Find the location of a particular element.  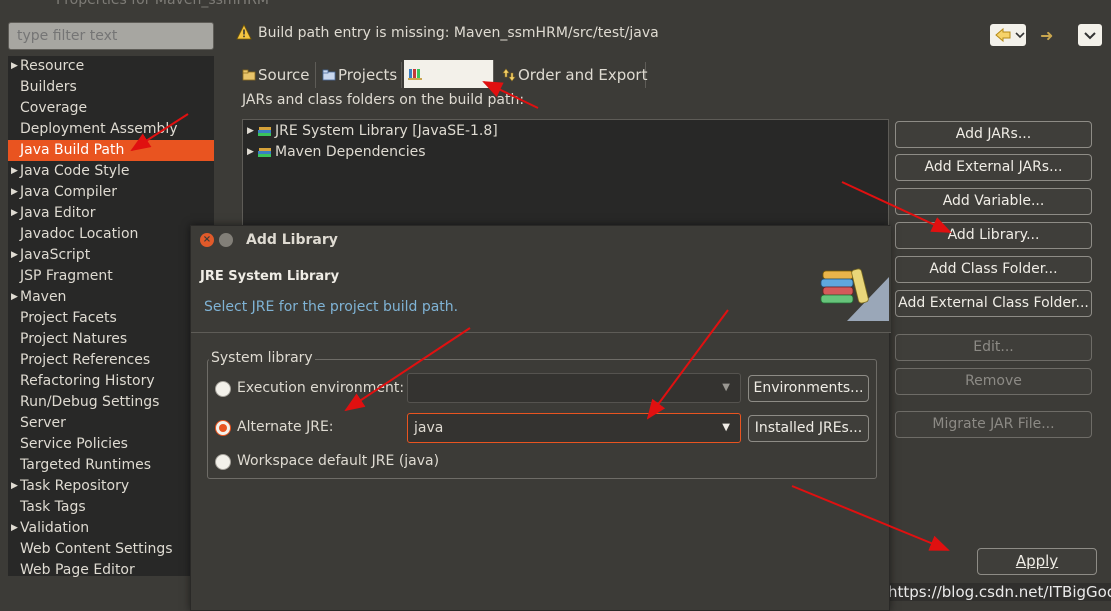

close-icon: × is located at coordinates (207, 240).